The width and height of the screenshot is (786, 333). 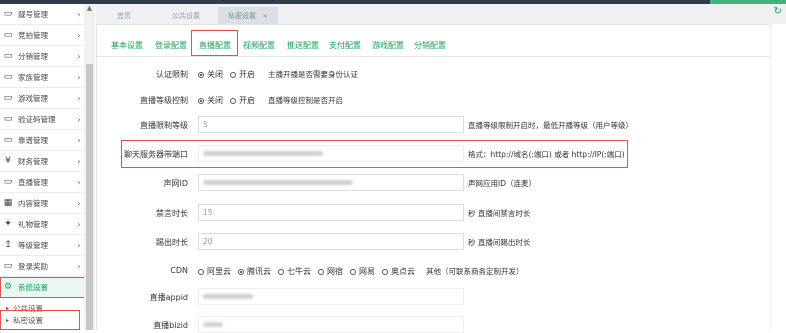 I want to click on sidebar-item-7: ¥ 财务管理 ›, so click(x=42, y=161).